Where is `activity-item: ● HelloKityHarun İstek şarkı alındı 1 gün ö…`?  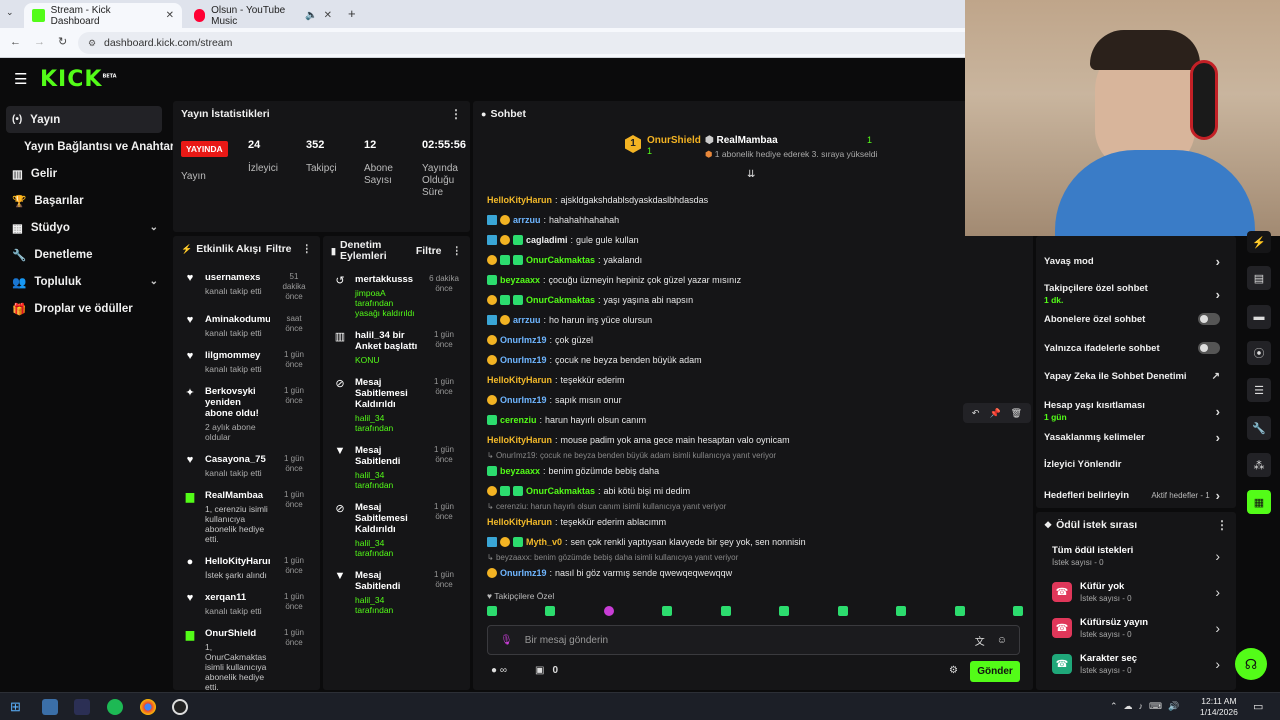 activity-item: ● HelloKityHarun İstek şarkı alındı 1 gün ö… is located at coordinates (246, 568).